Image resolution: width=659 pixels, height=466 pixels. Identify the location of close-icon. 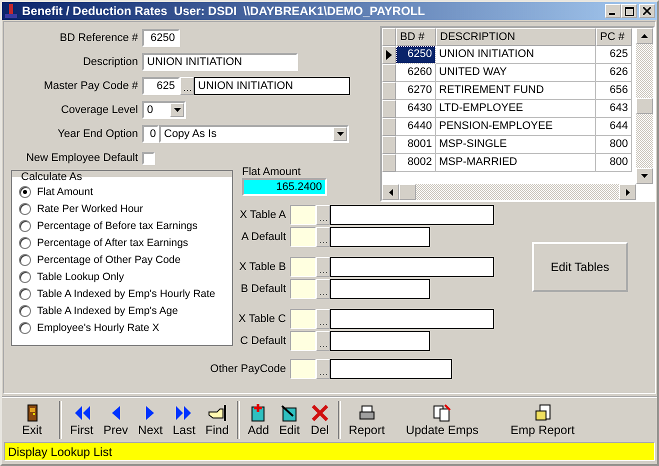
(647, 11).